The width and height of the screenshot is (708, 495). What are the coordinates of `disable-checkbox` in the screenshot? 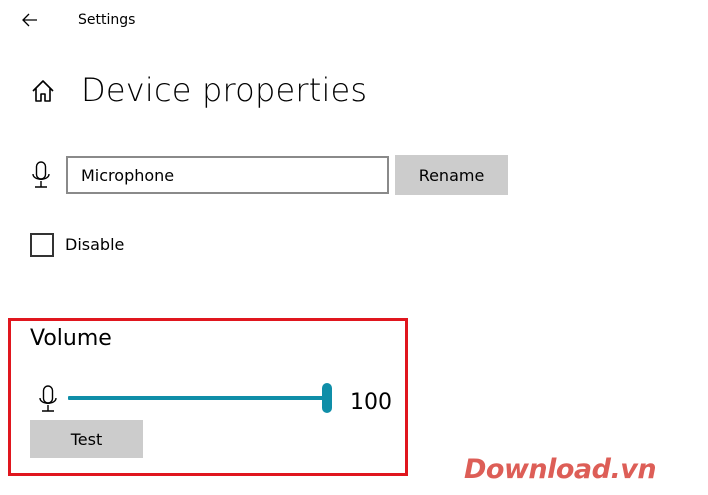 It's located at (42, 245).